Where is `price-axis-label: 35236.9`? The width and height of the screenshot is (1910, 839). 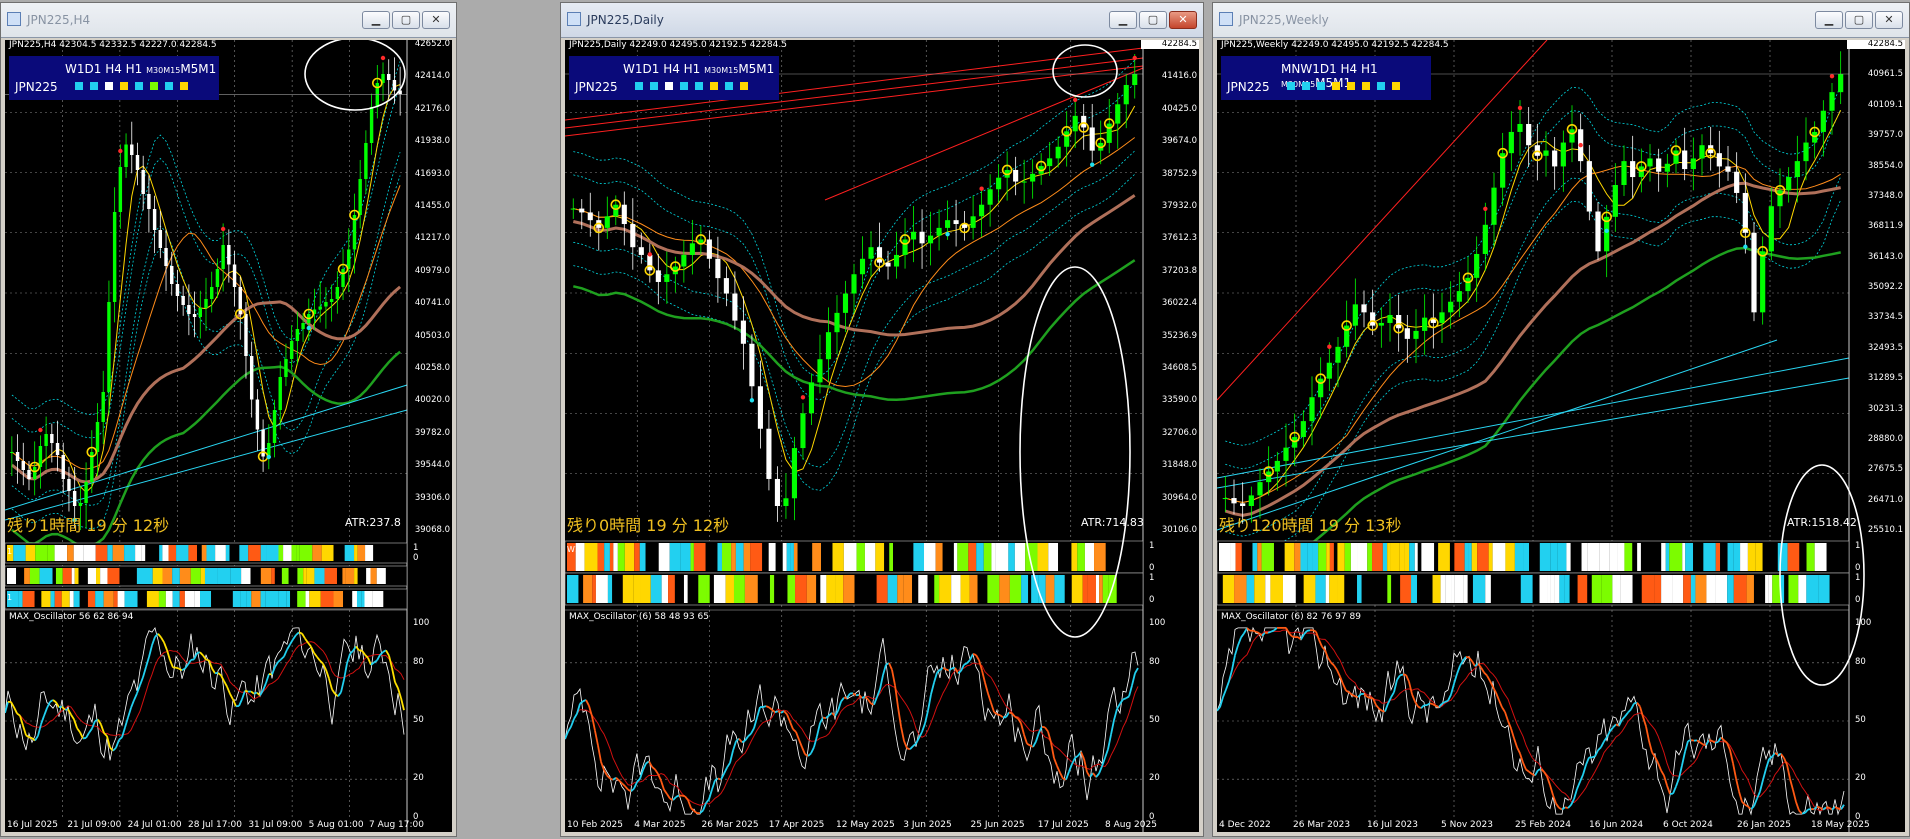
price-axis-label: 35236.9 is located at coordinates (1179, 335).